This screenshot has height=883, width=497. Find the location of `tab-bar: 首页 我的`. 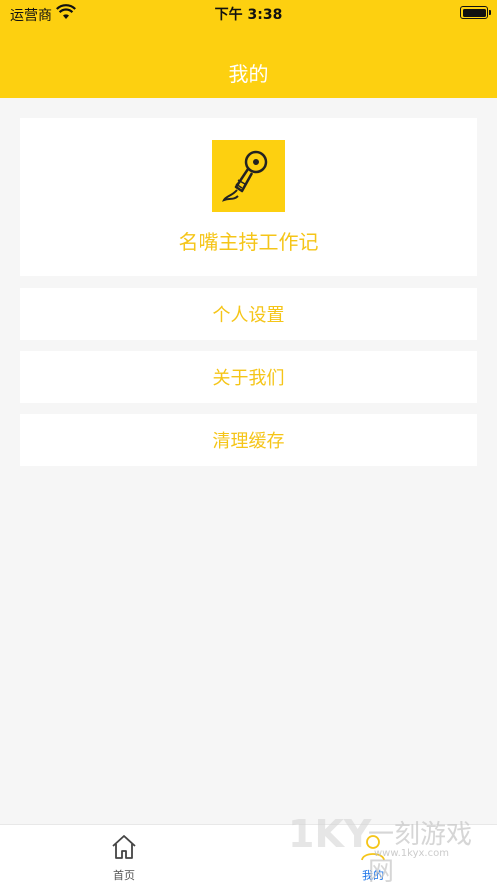

tab-bar: 首页 我的 is located at coordinates (248, 853).